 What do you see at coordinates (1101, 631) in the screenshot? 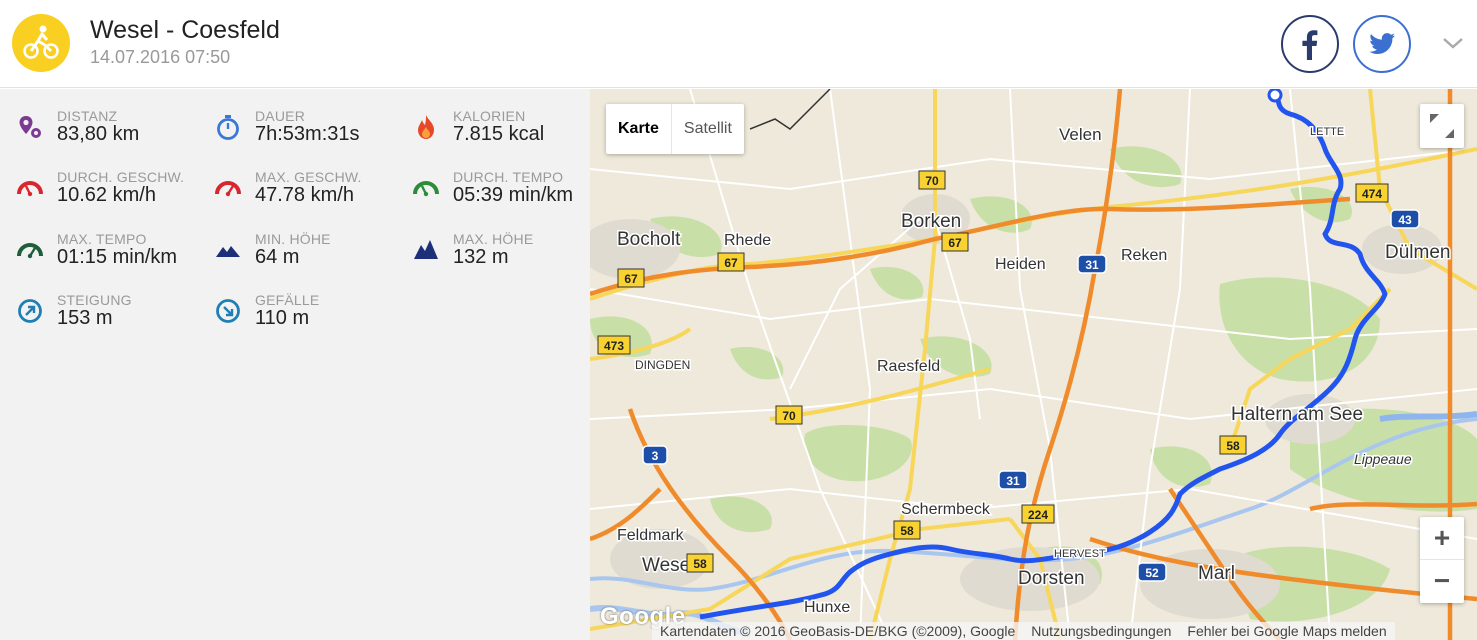
I see `terms-link: Nutzungsbedingungen` at bounding box center [1101, 631].